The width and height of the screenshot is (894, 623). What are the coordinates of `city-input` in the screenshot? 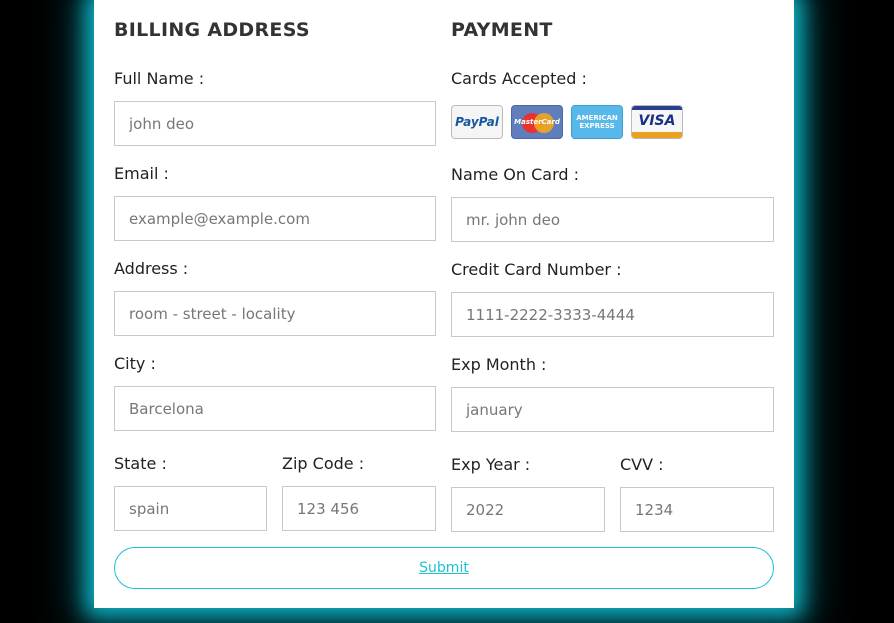 It's located at (275, 408).